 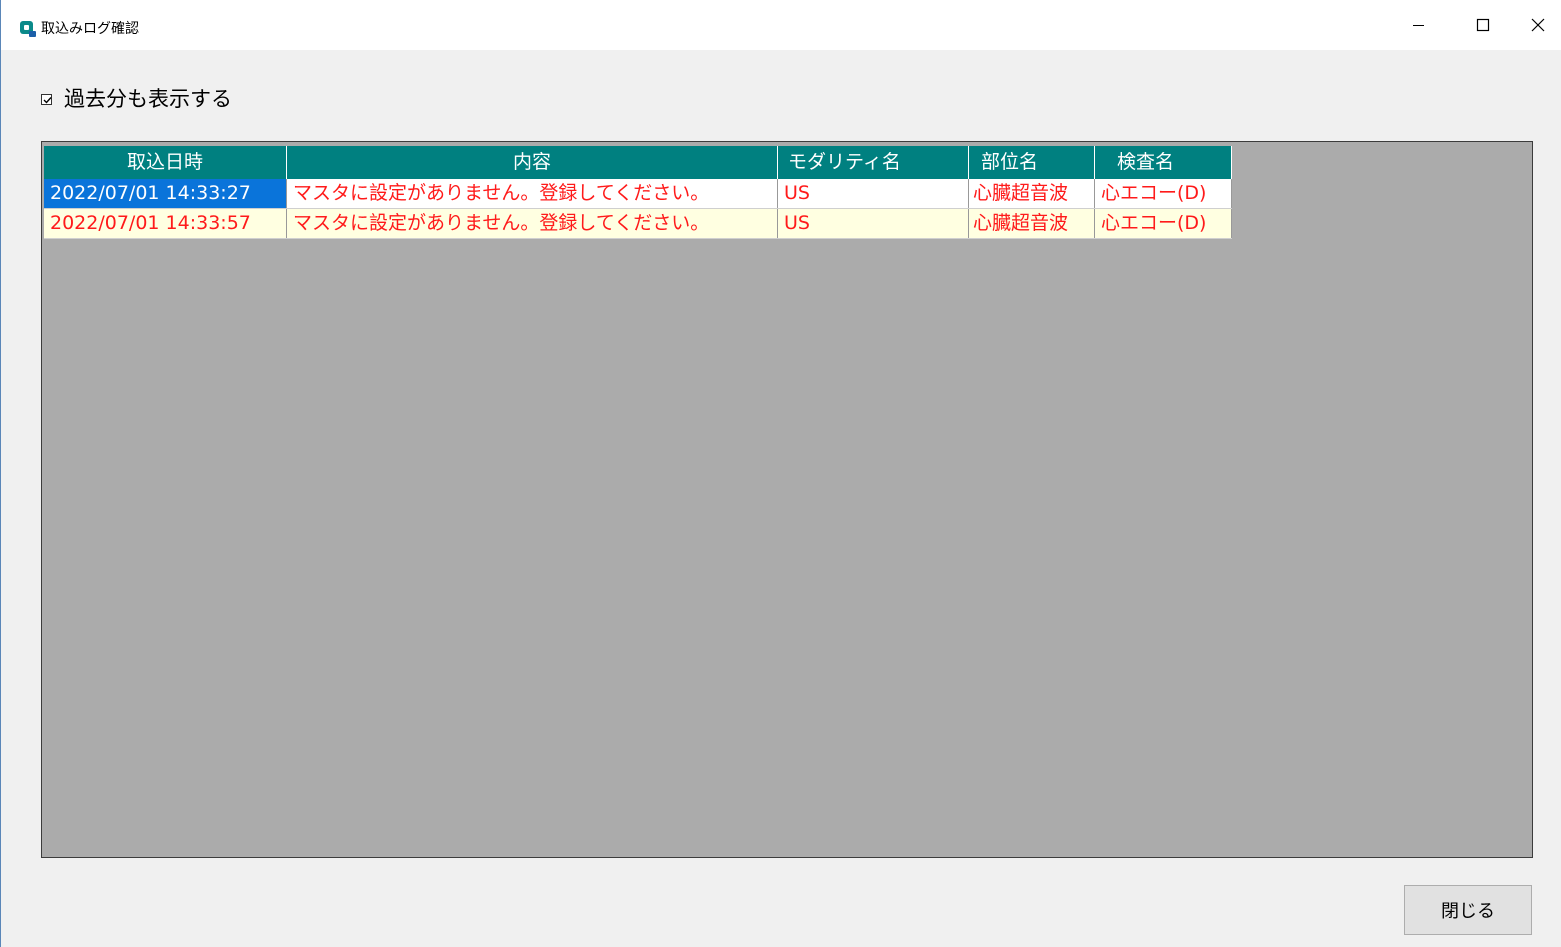 I want to click on show-past-option: 過去分も表示する, so click(x=136, y=99).